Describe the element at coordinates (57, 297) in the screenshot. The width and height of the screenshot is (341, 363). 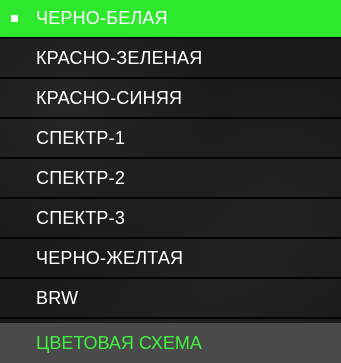
I see `option-label: BRW` at that location.